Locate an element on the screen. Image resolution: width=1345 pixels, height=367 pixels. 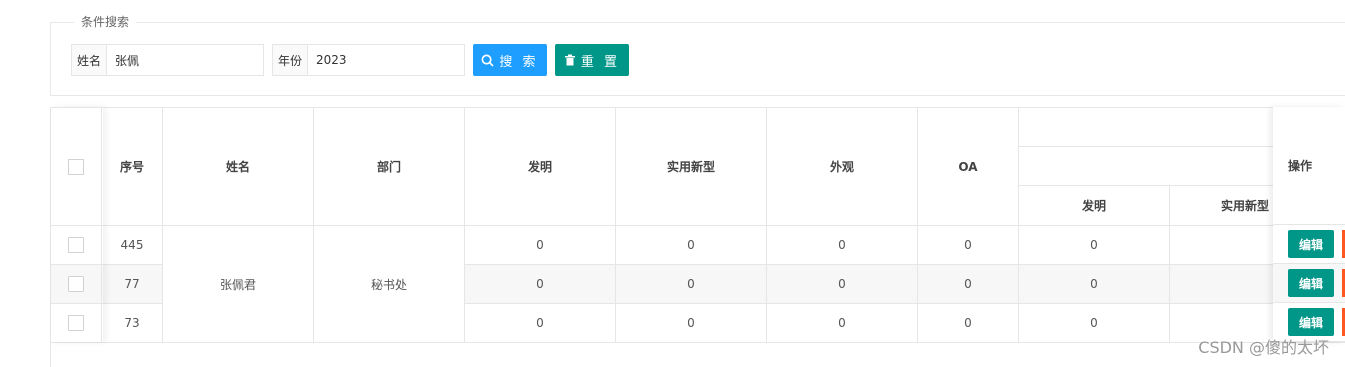
header-checkbox-cell is located at coordinates (76, 167).